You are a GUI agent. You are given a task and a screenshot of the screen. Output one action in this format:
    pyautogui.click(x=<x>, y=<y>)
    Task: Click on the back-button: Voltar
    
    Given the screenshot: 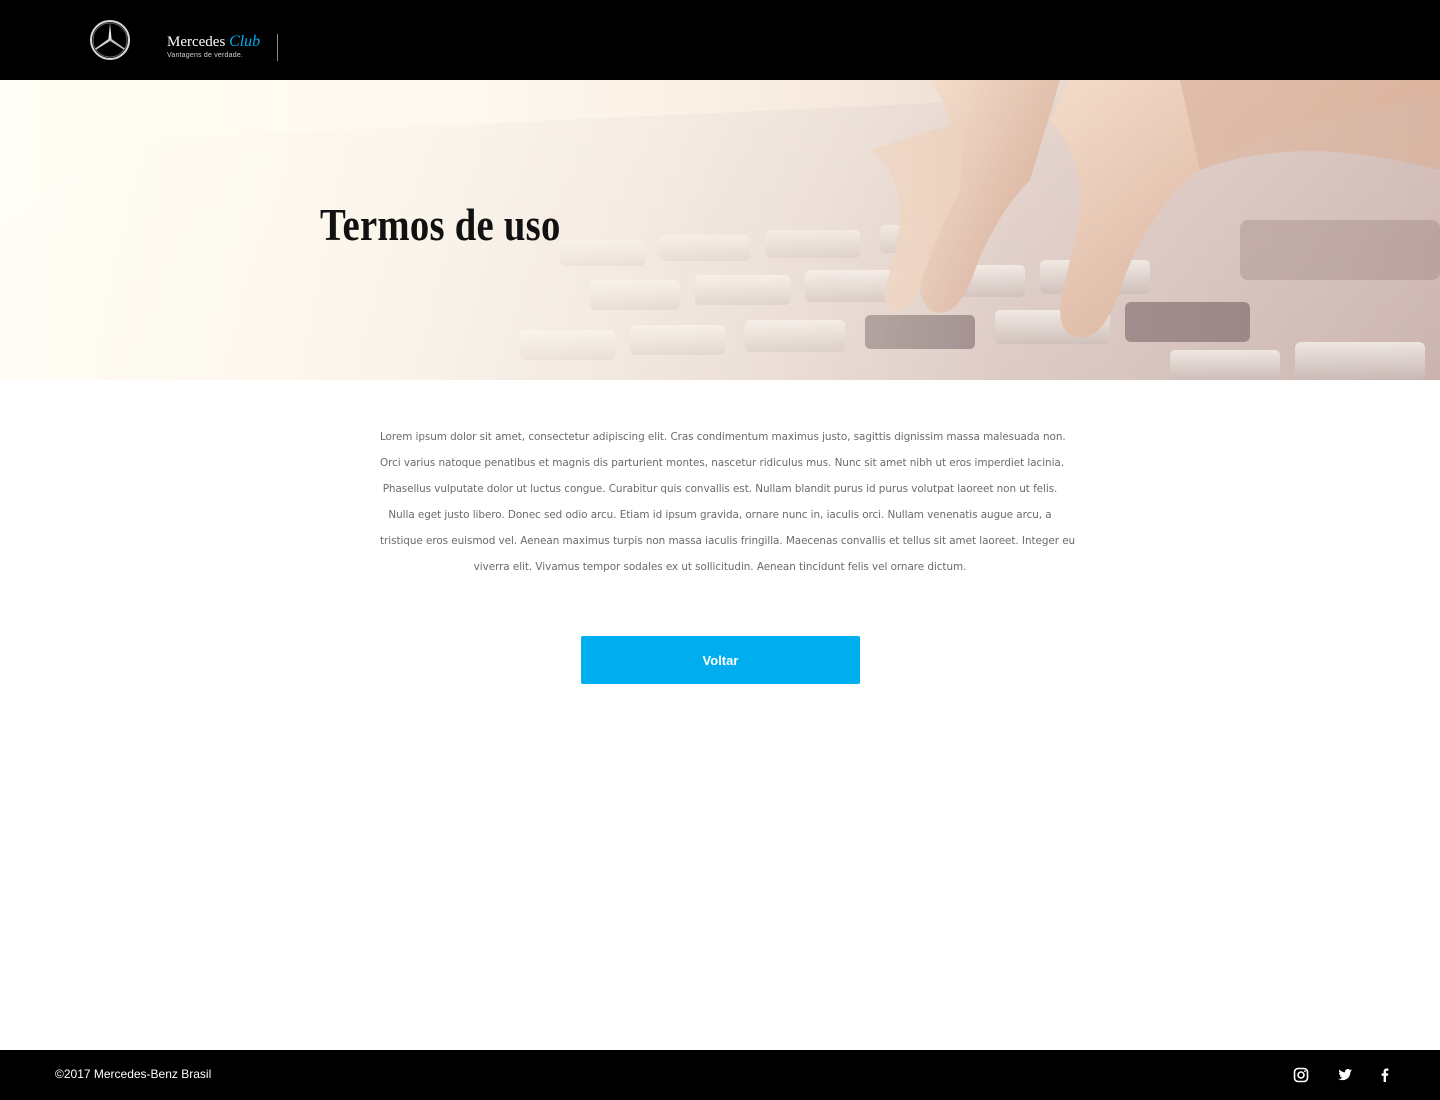 What is the action you would take?
    pyautogui.click(x=720, y=660)
    